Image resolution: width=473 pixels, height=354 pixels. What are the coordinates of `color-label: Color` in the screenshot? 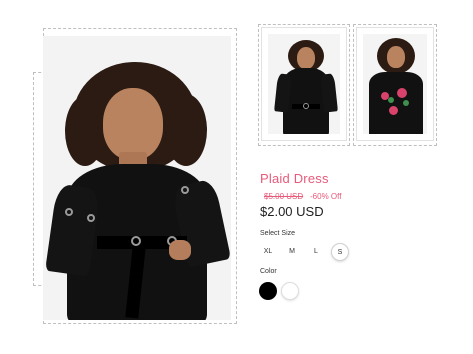 It's located at (268, 271).